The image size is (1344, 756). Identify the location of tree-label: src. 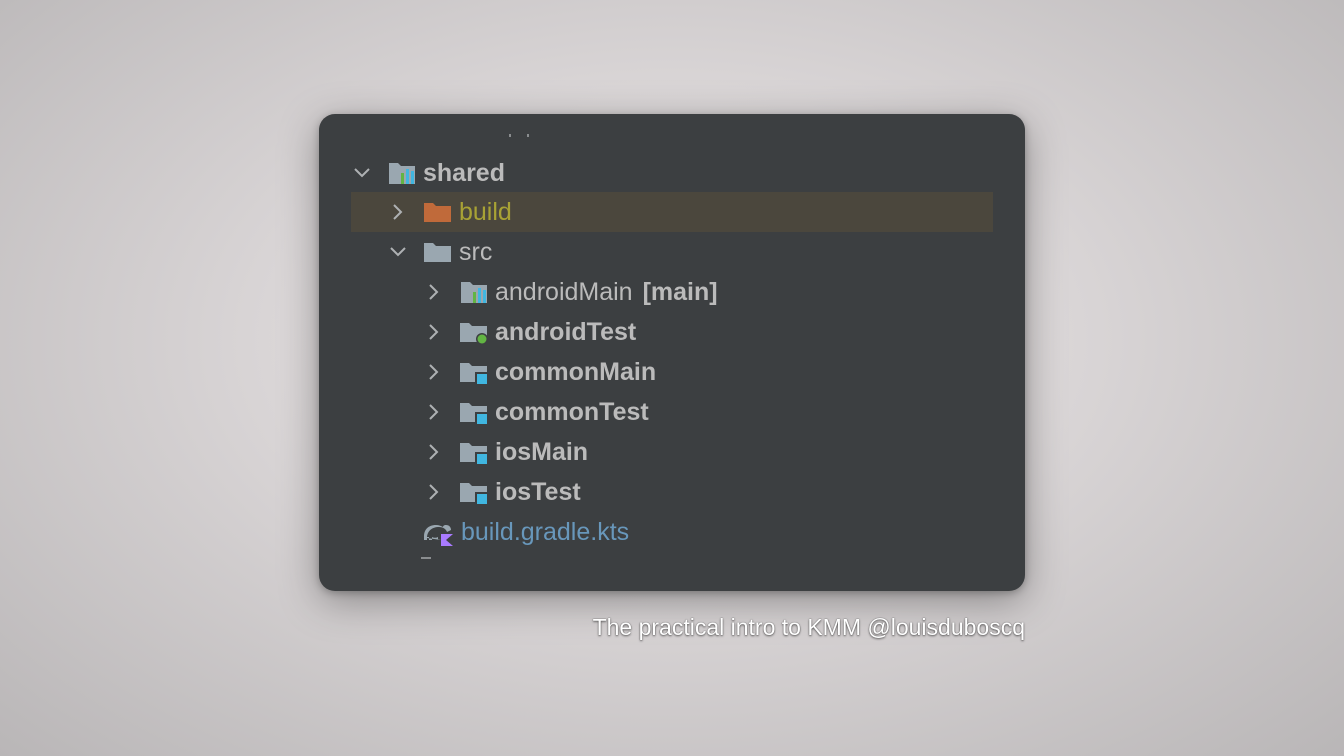
(476, 251).